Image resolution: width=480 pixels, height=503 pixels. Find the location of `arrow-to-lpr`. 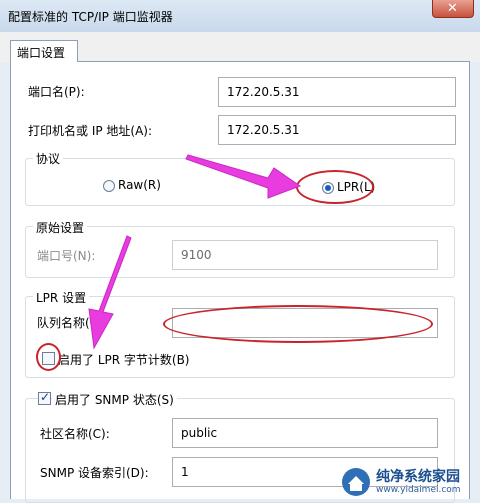

arrow-to-lpr is located at coordinates (243, 176).